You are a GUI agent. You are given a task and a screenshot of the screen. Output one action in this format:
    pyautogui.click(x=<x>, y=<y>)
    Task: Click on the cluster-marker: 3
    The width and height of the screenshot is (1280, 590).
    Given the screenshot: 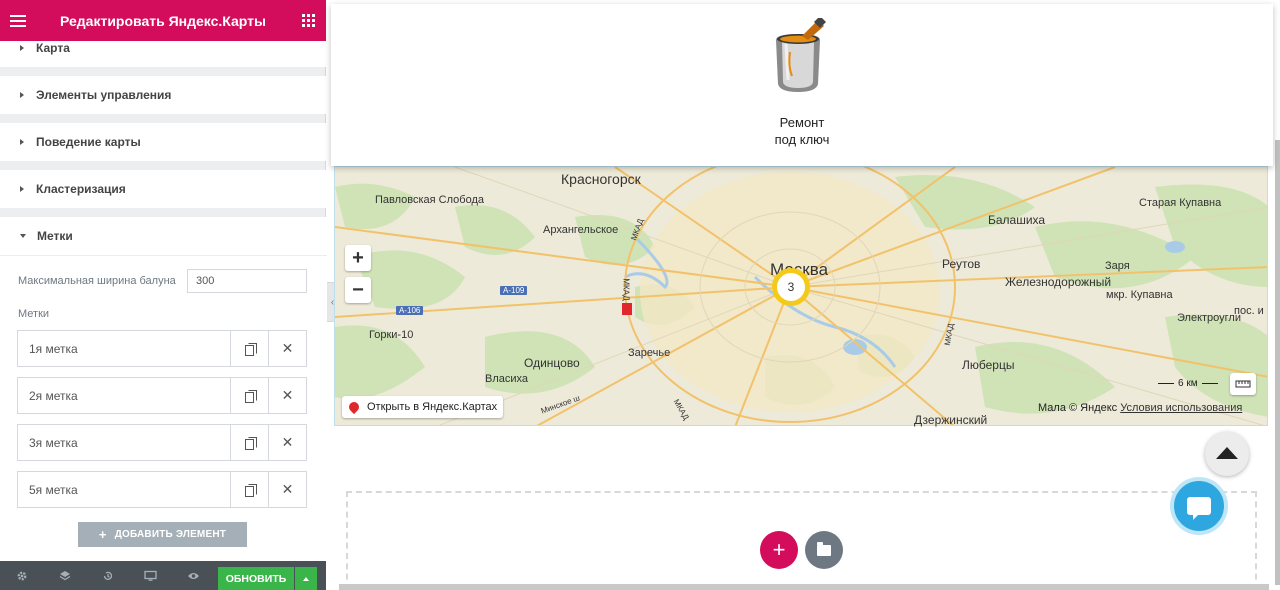 What is the action you would take?
    pyautogui.click(x=791, y=287)
    